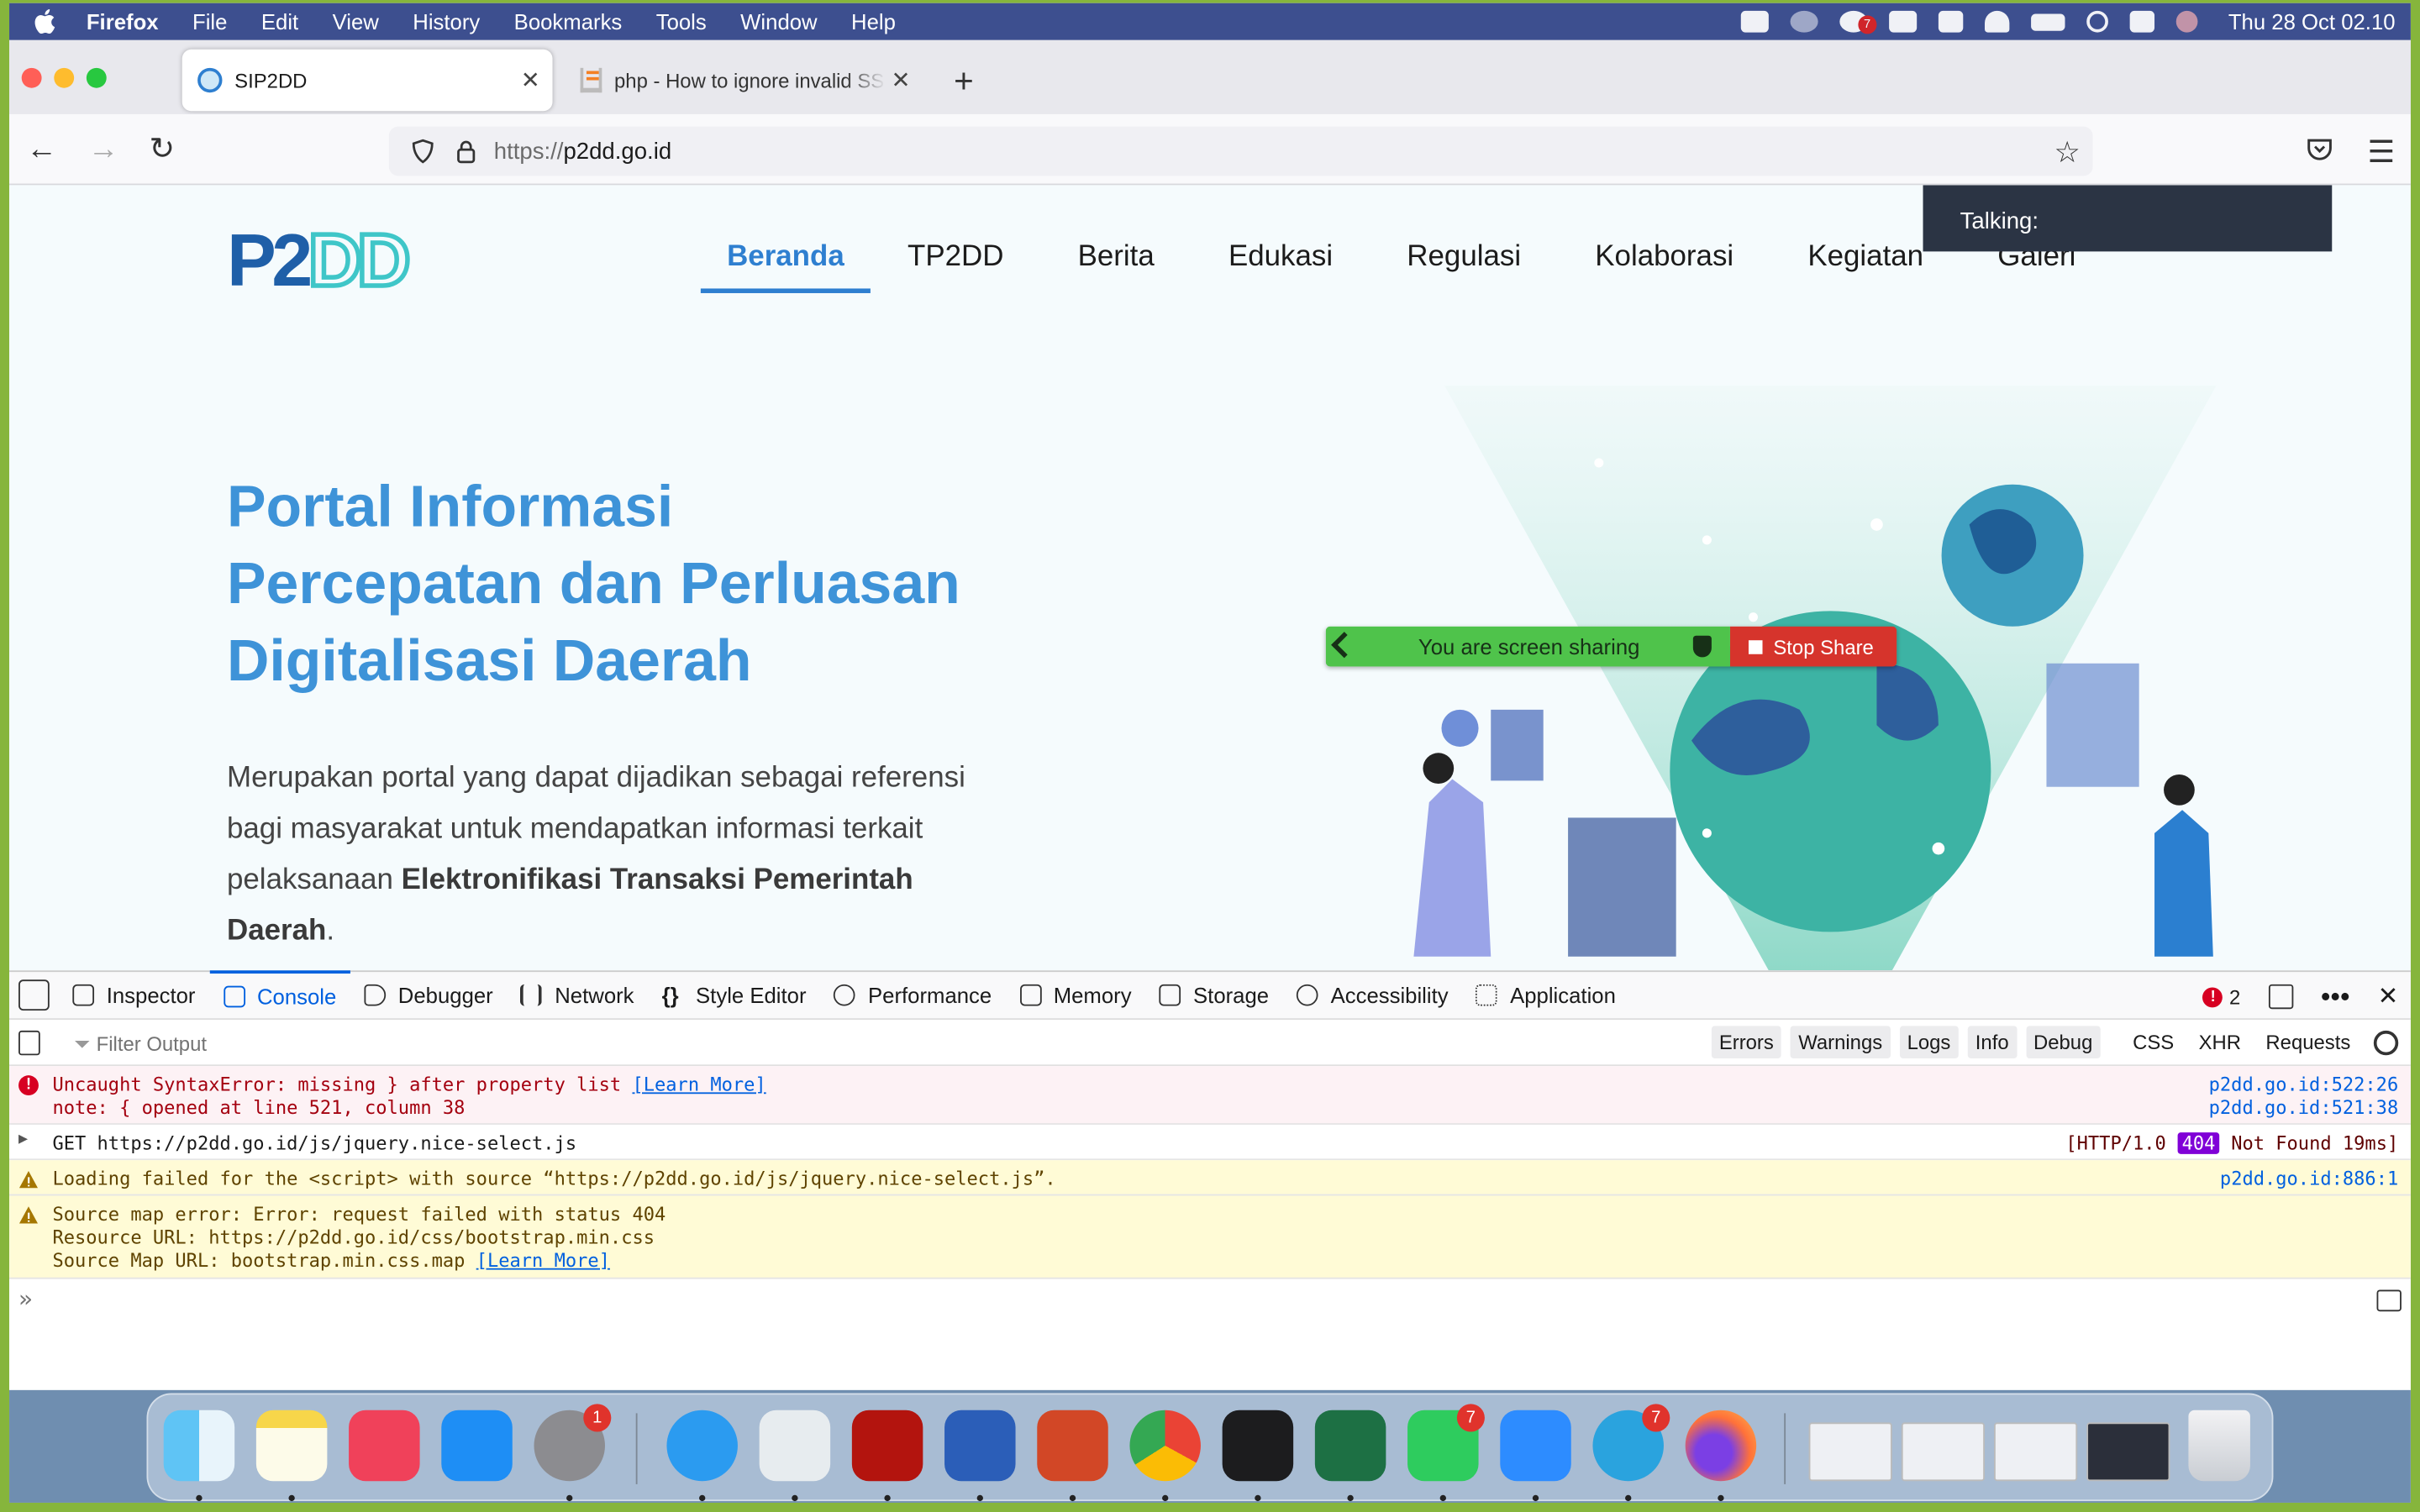 The height and width of the screenshot is (1512, 2420). I want to click on menu-file: File, so click(210, 21).